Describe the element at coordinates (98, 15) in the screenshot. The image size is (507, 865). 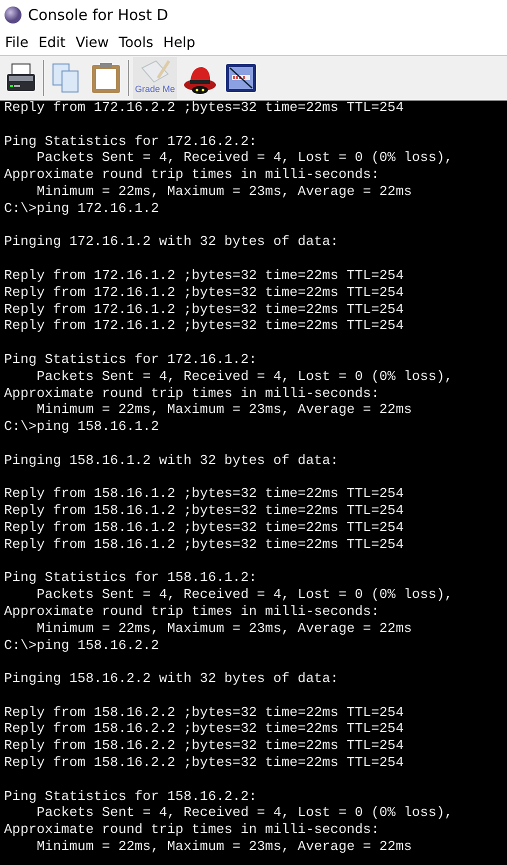
I see `window-title: Console for Host D` at that location.